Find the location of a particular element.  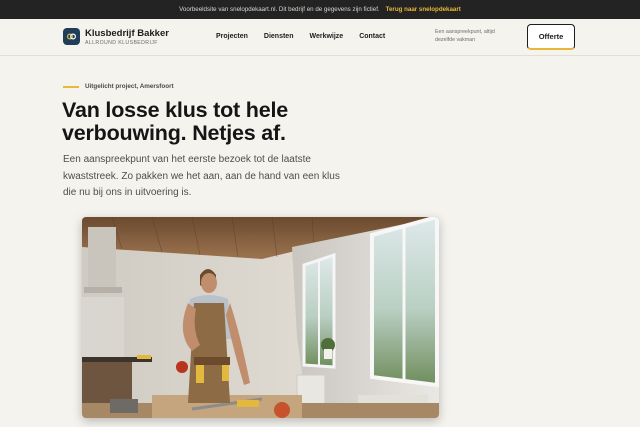

brand-tagline: ALLROUND KLUSBEDRIJF is located at coordinates (121, 43).